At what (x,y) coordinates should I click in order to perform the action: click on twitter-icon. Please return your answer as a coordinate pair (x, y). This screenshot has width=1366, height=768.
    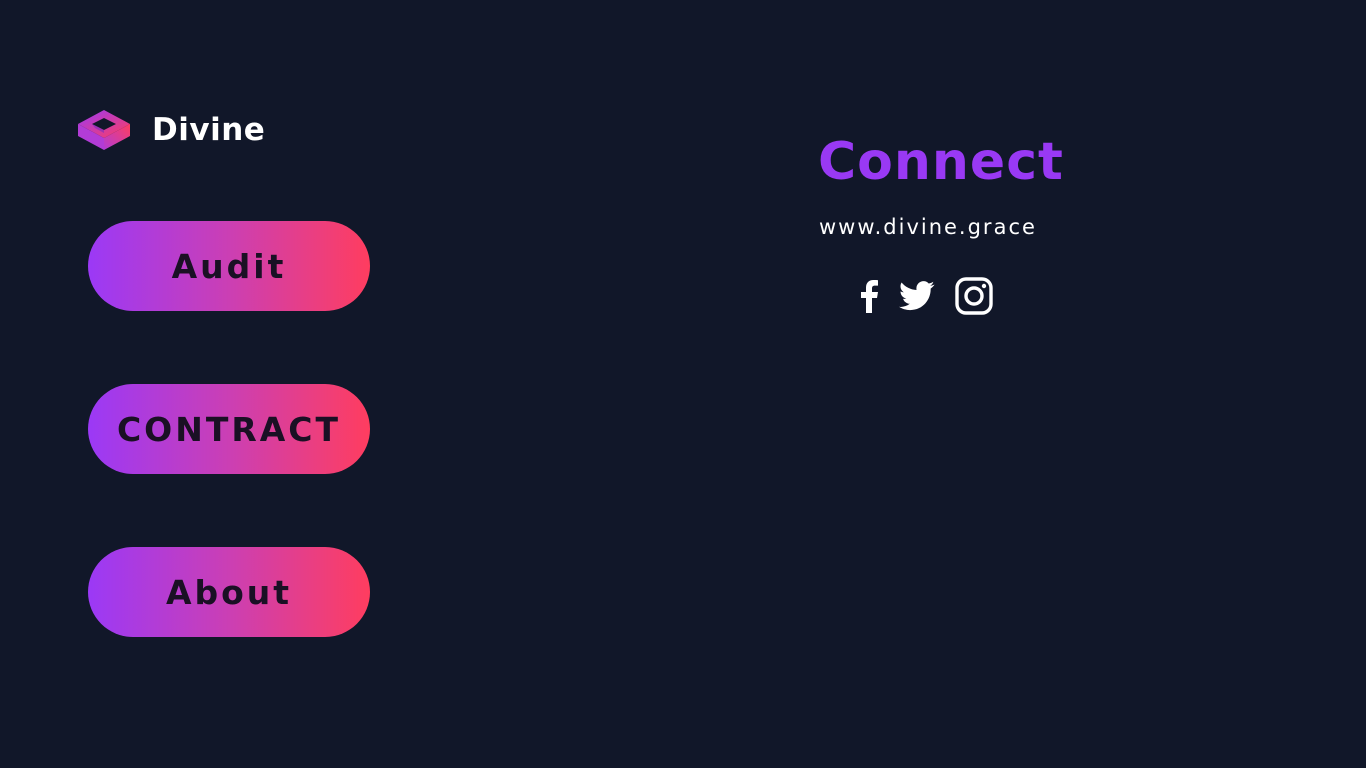
    Looking at the image, I should click on (917, 296).